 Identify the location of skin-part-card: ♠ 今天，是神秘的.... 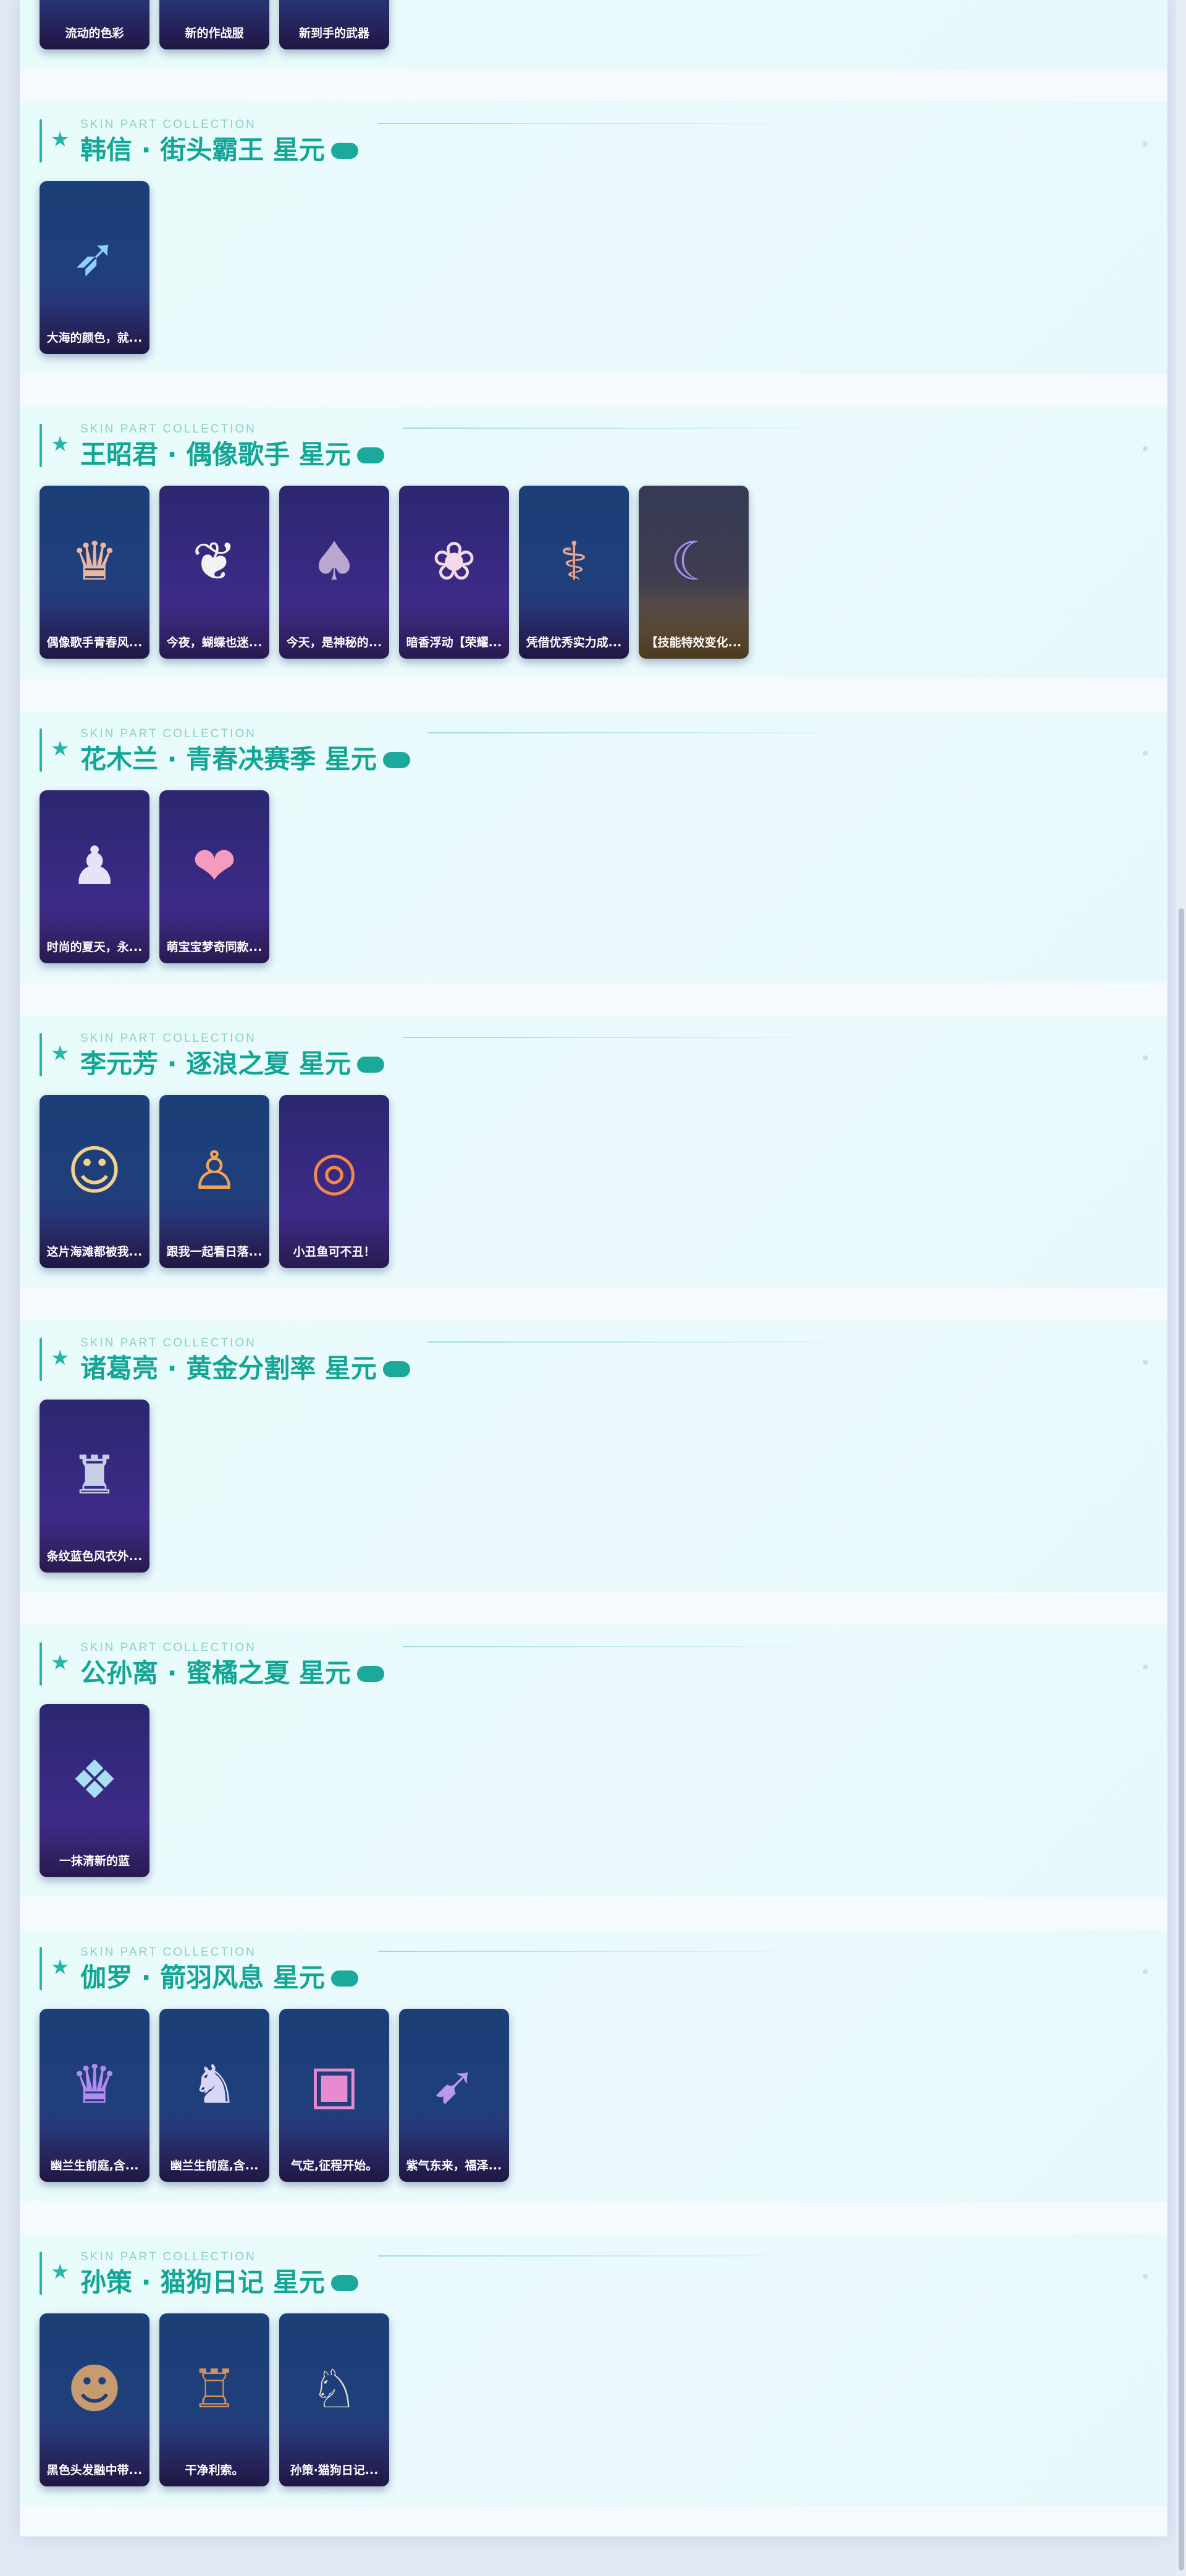
(334, 572).